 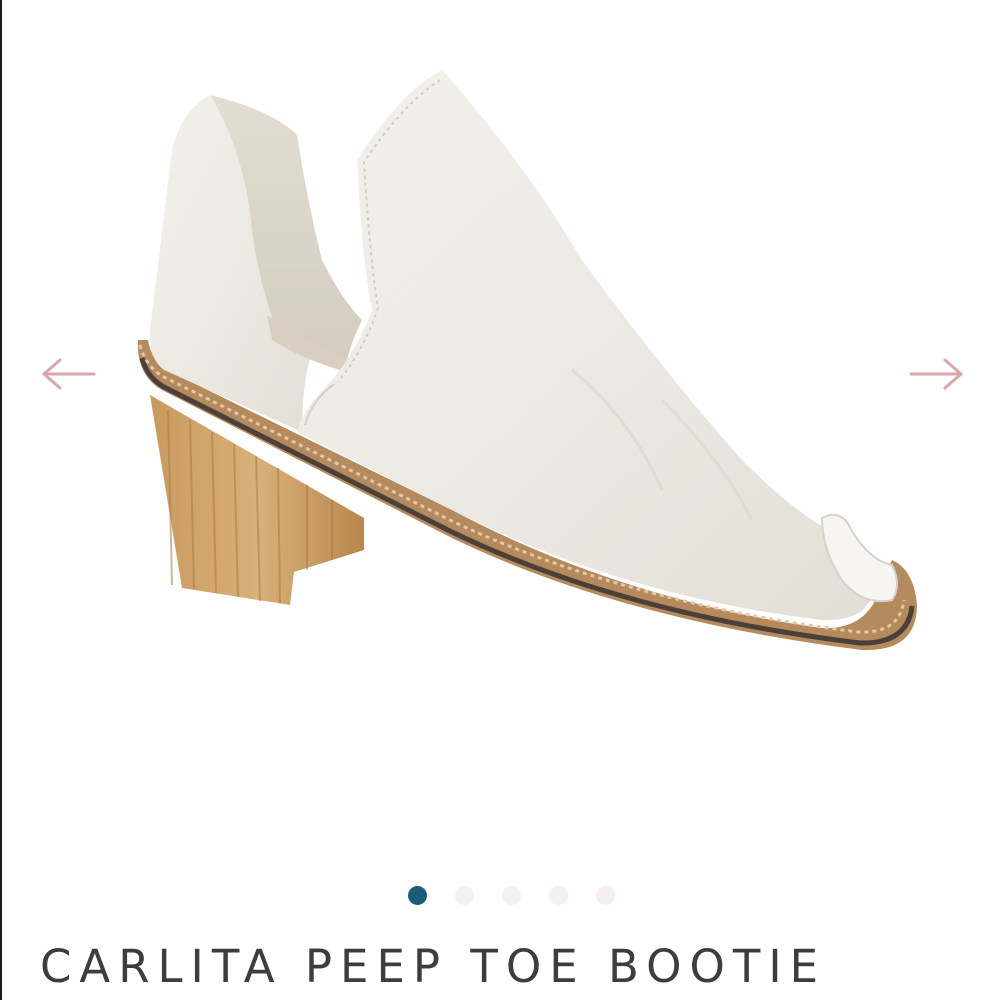 I want to click on arrow-right-icon, so click(x=936, y=374).